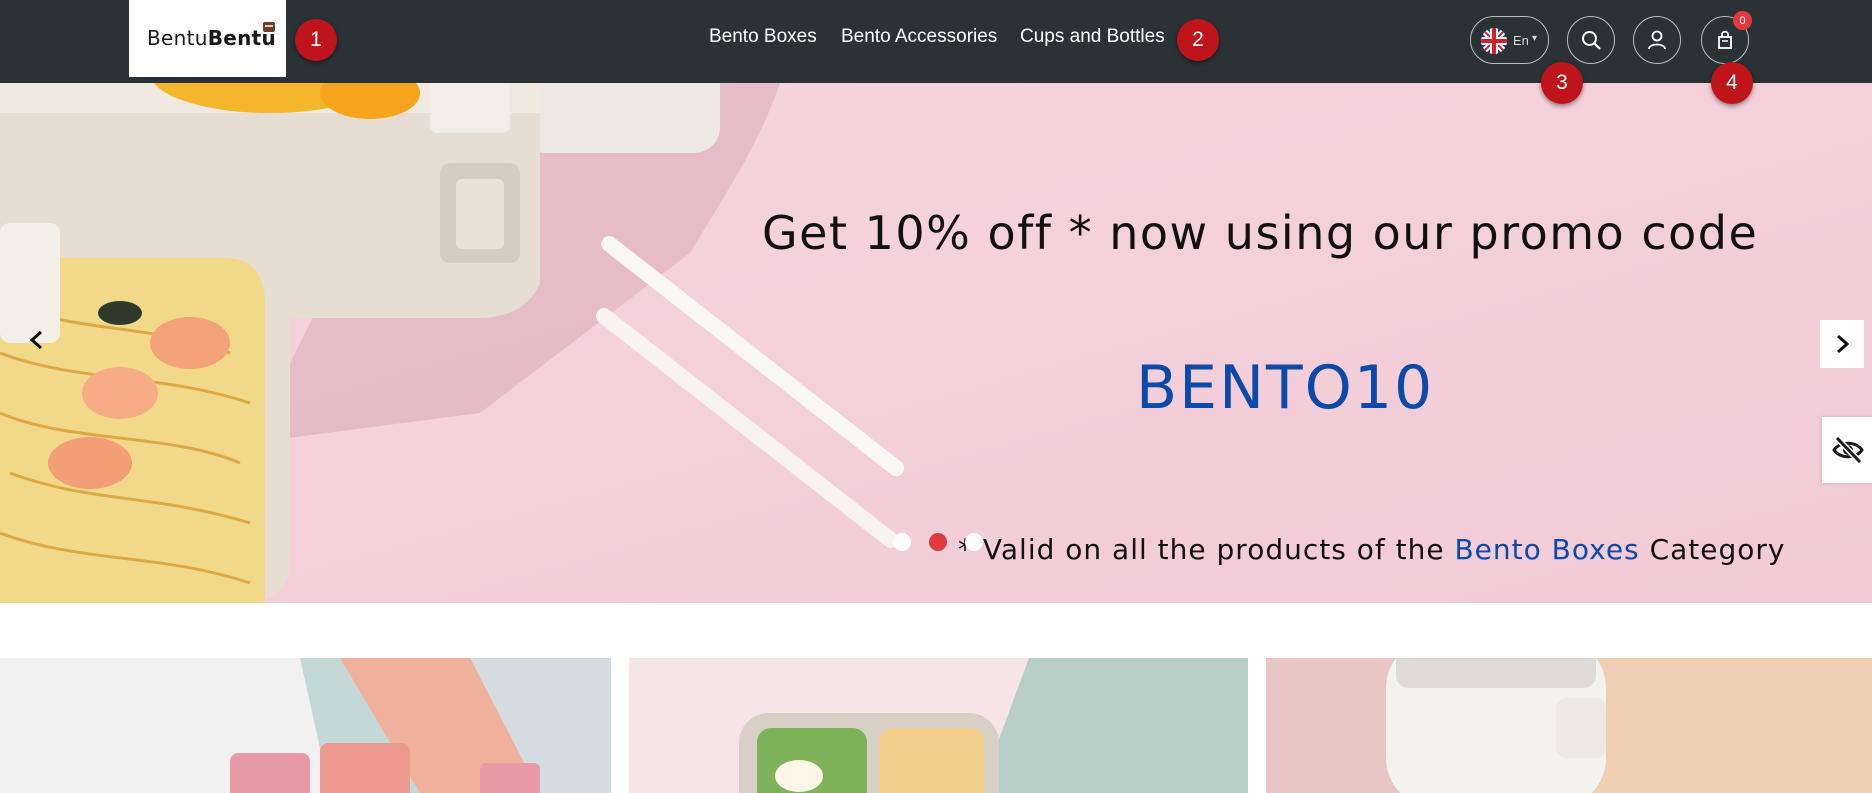  I want to click on site-logo: BentuBentu, so click(207, 38).